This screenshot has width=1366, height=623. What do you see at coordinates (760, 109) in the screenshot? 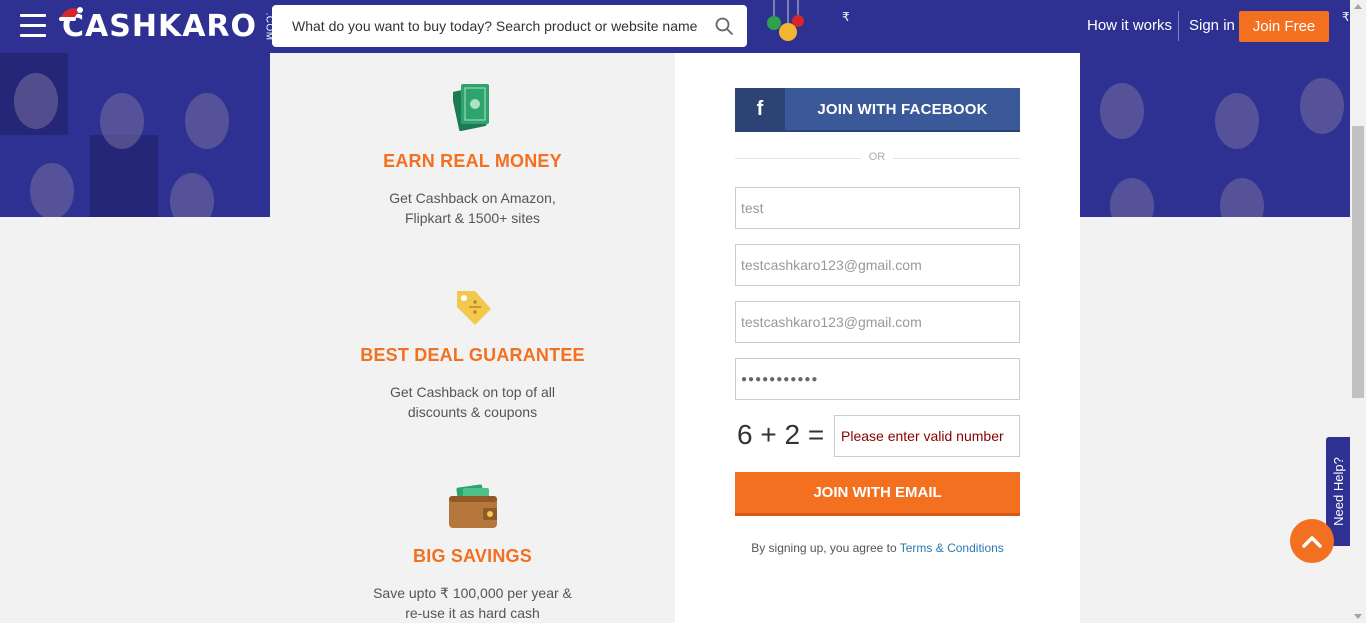
I see `facebook-icon: f` at bounding box center [760, 109].